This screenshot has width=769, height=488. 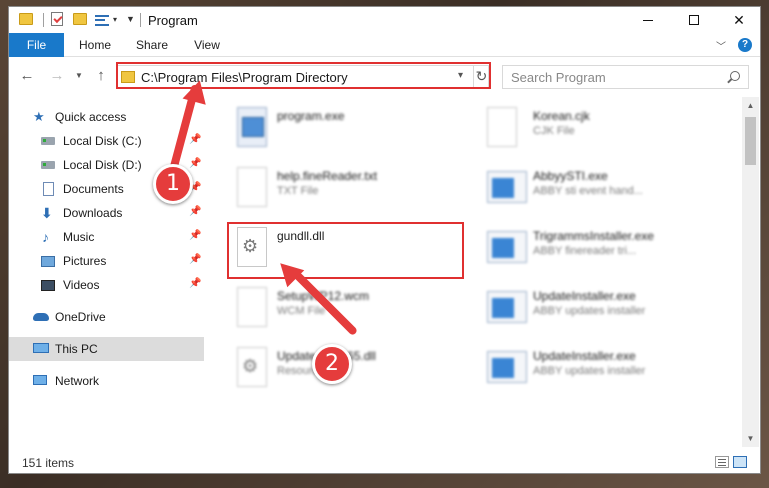 I want to click on picture-icon, so click(x=48, y=261).